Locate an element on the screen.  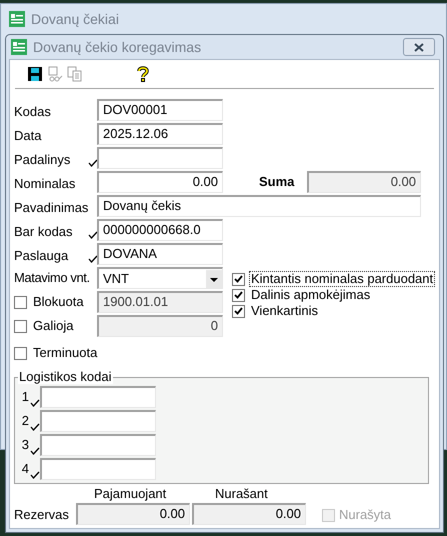
column-header: Nurašant is located at coordinates (241, 493).